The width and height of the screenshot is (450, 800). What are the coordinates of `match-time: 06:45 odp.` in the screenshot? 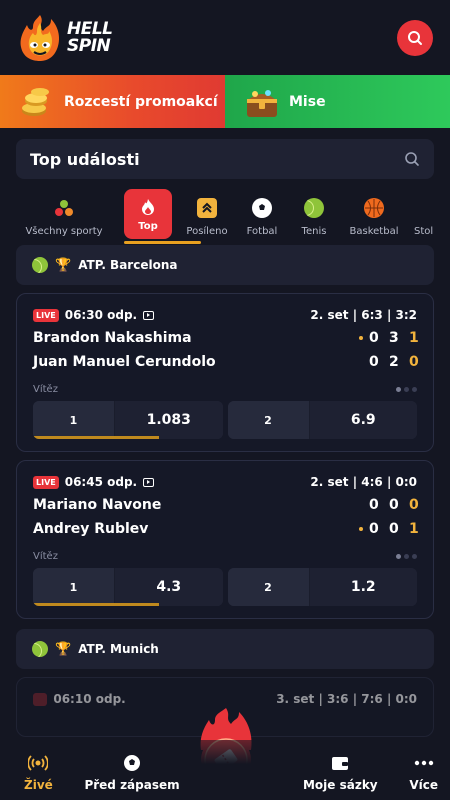 It's located at (101, 482).